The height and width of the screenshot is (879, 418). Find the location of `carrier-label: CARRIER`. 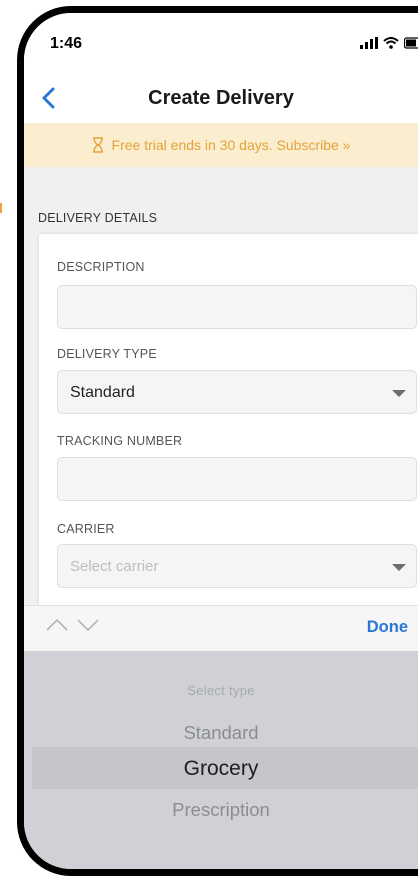

carrier-label: CARRIER is located at coordinates (86, 529).